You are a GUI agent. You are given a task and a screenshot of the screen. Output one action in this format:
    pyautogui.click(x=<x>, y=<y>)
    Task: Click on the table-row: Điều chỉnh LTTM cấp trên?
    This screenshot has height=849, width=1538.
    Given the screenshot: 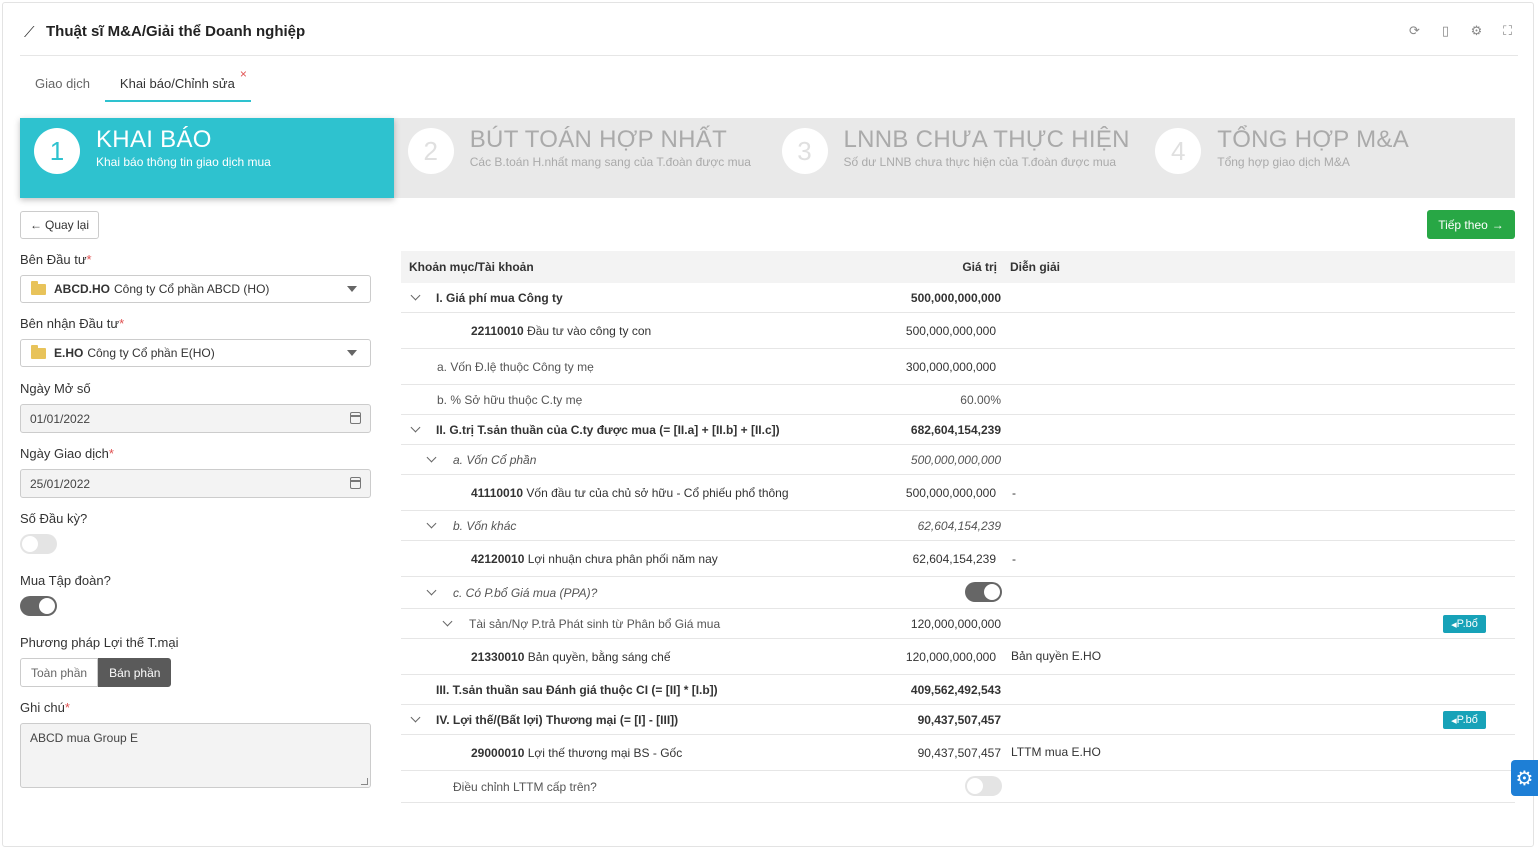 What is the action you would take?
    pyautogui.click(x=958, y=787)
    